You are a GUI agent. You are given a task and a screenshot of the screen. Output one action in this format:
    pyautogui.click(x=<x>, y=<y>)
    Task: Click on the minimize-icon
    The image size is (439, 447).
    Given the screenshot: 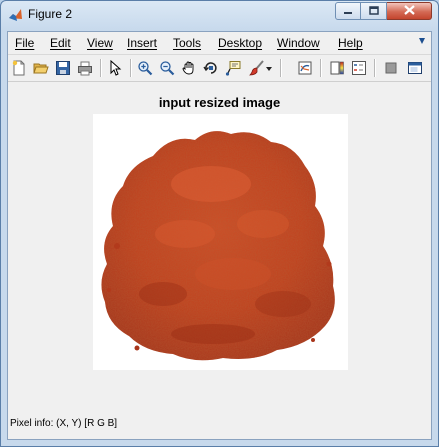 What is the action you would take?
    pyautogui.click(x=348, y=11)
    